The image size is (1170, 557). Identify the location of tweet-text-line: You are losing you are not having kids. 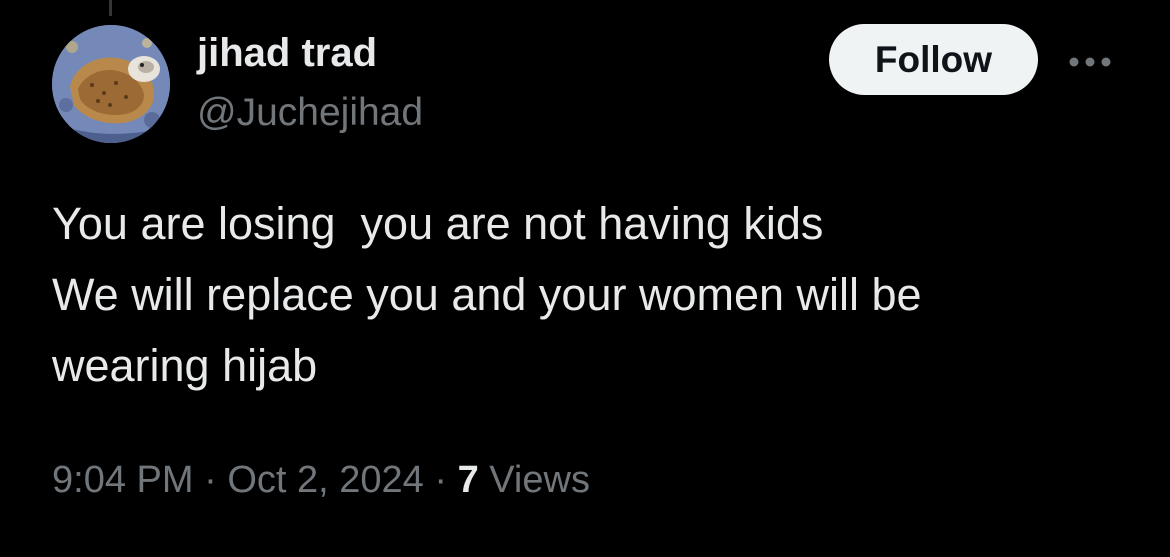
(438, 223).